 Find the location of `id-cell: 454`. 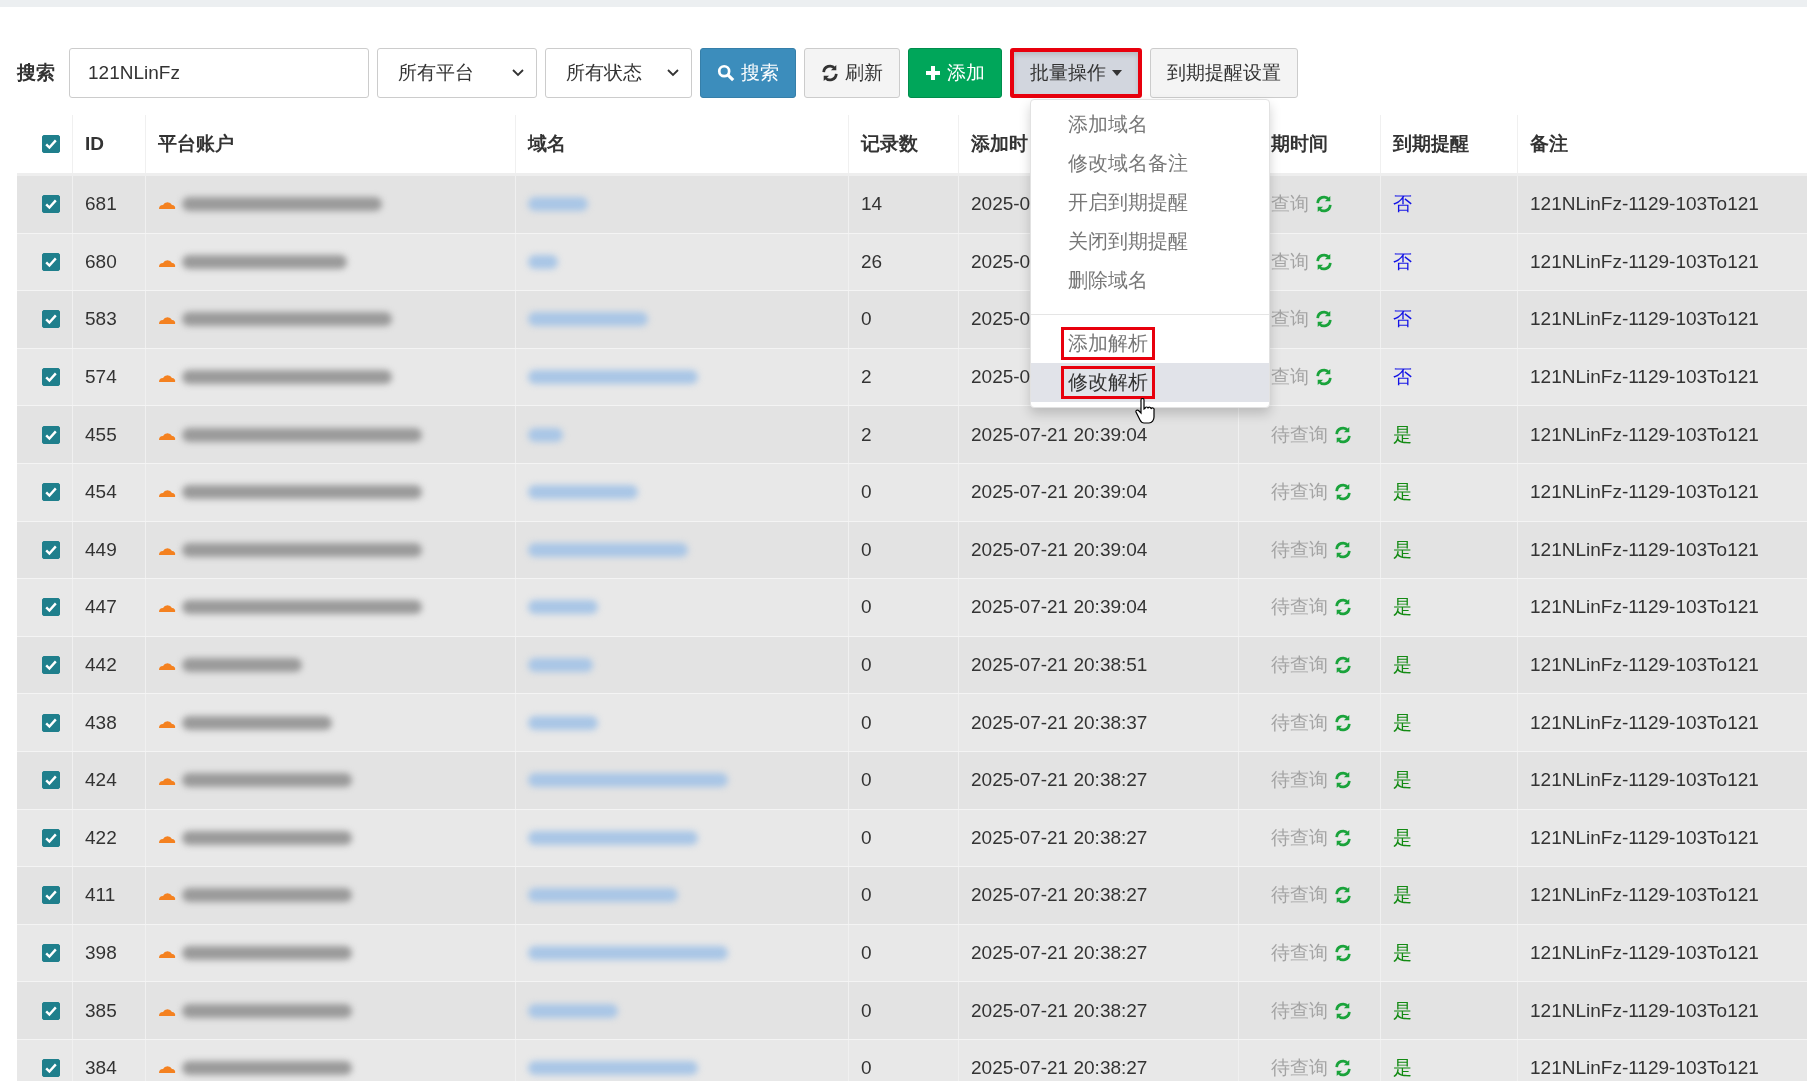

id-cell: 454 is located at coordinates (101, 492).